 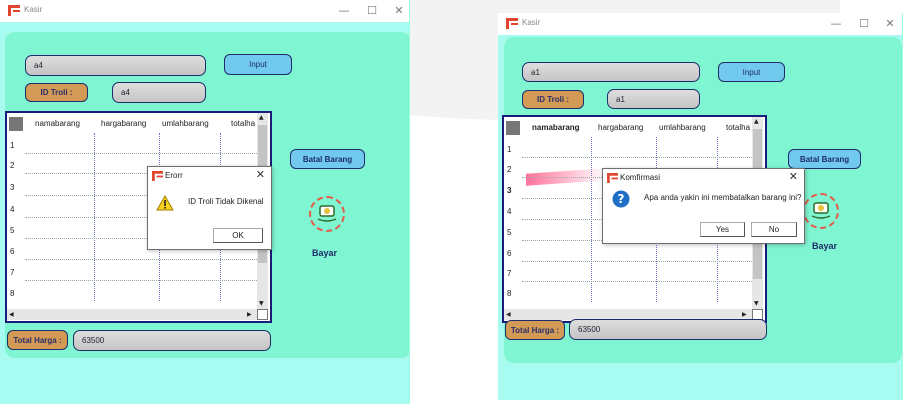 What do you see at coordinates (132, 314) in the screenshot?
I see `horizontal-scrollbar: ◀ ▶` at bounding box center [132, 314].